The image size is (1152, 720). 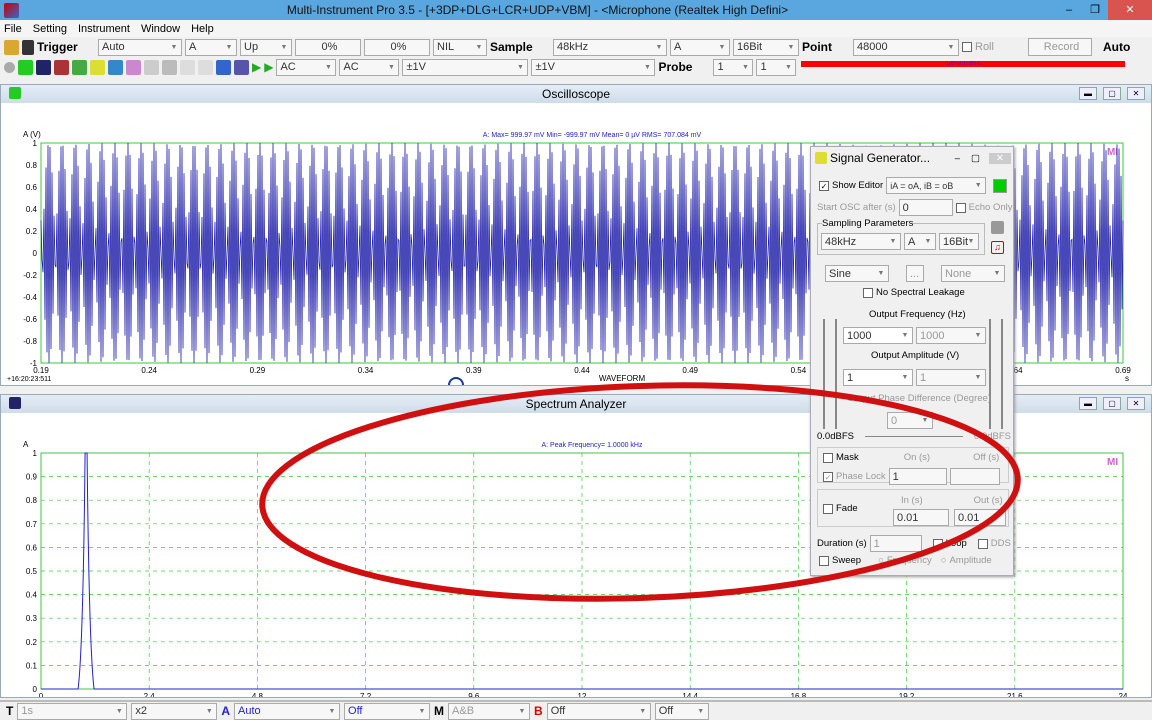 I want to click on calibrate-icon, so click(x=223, y=67).